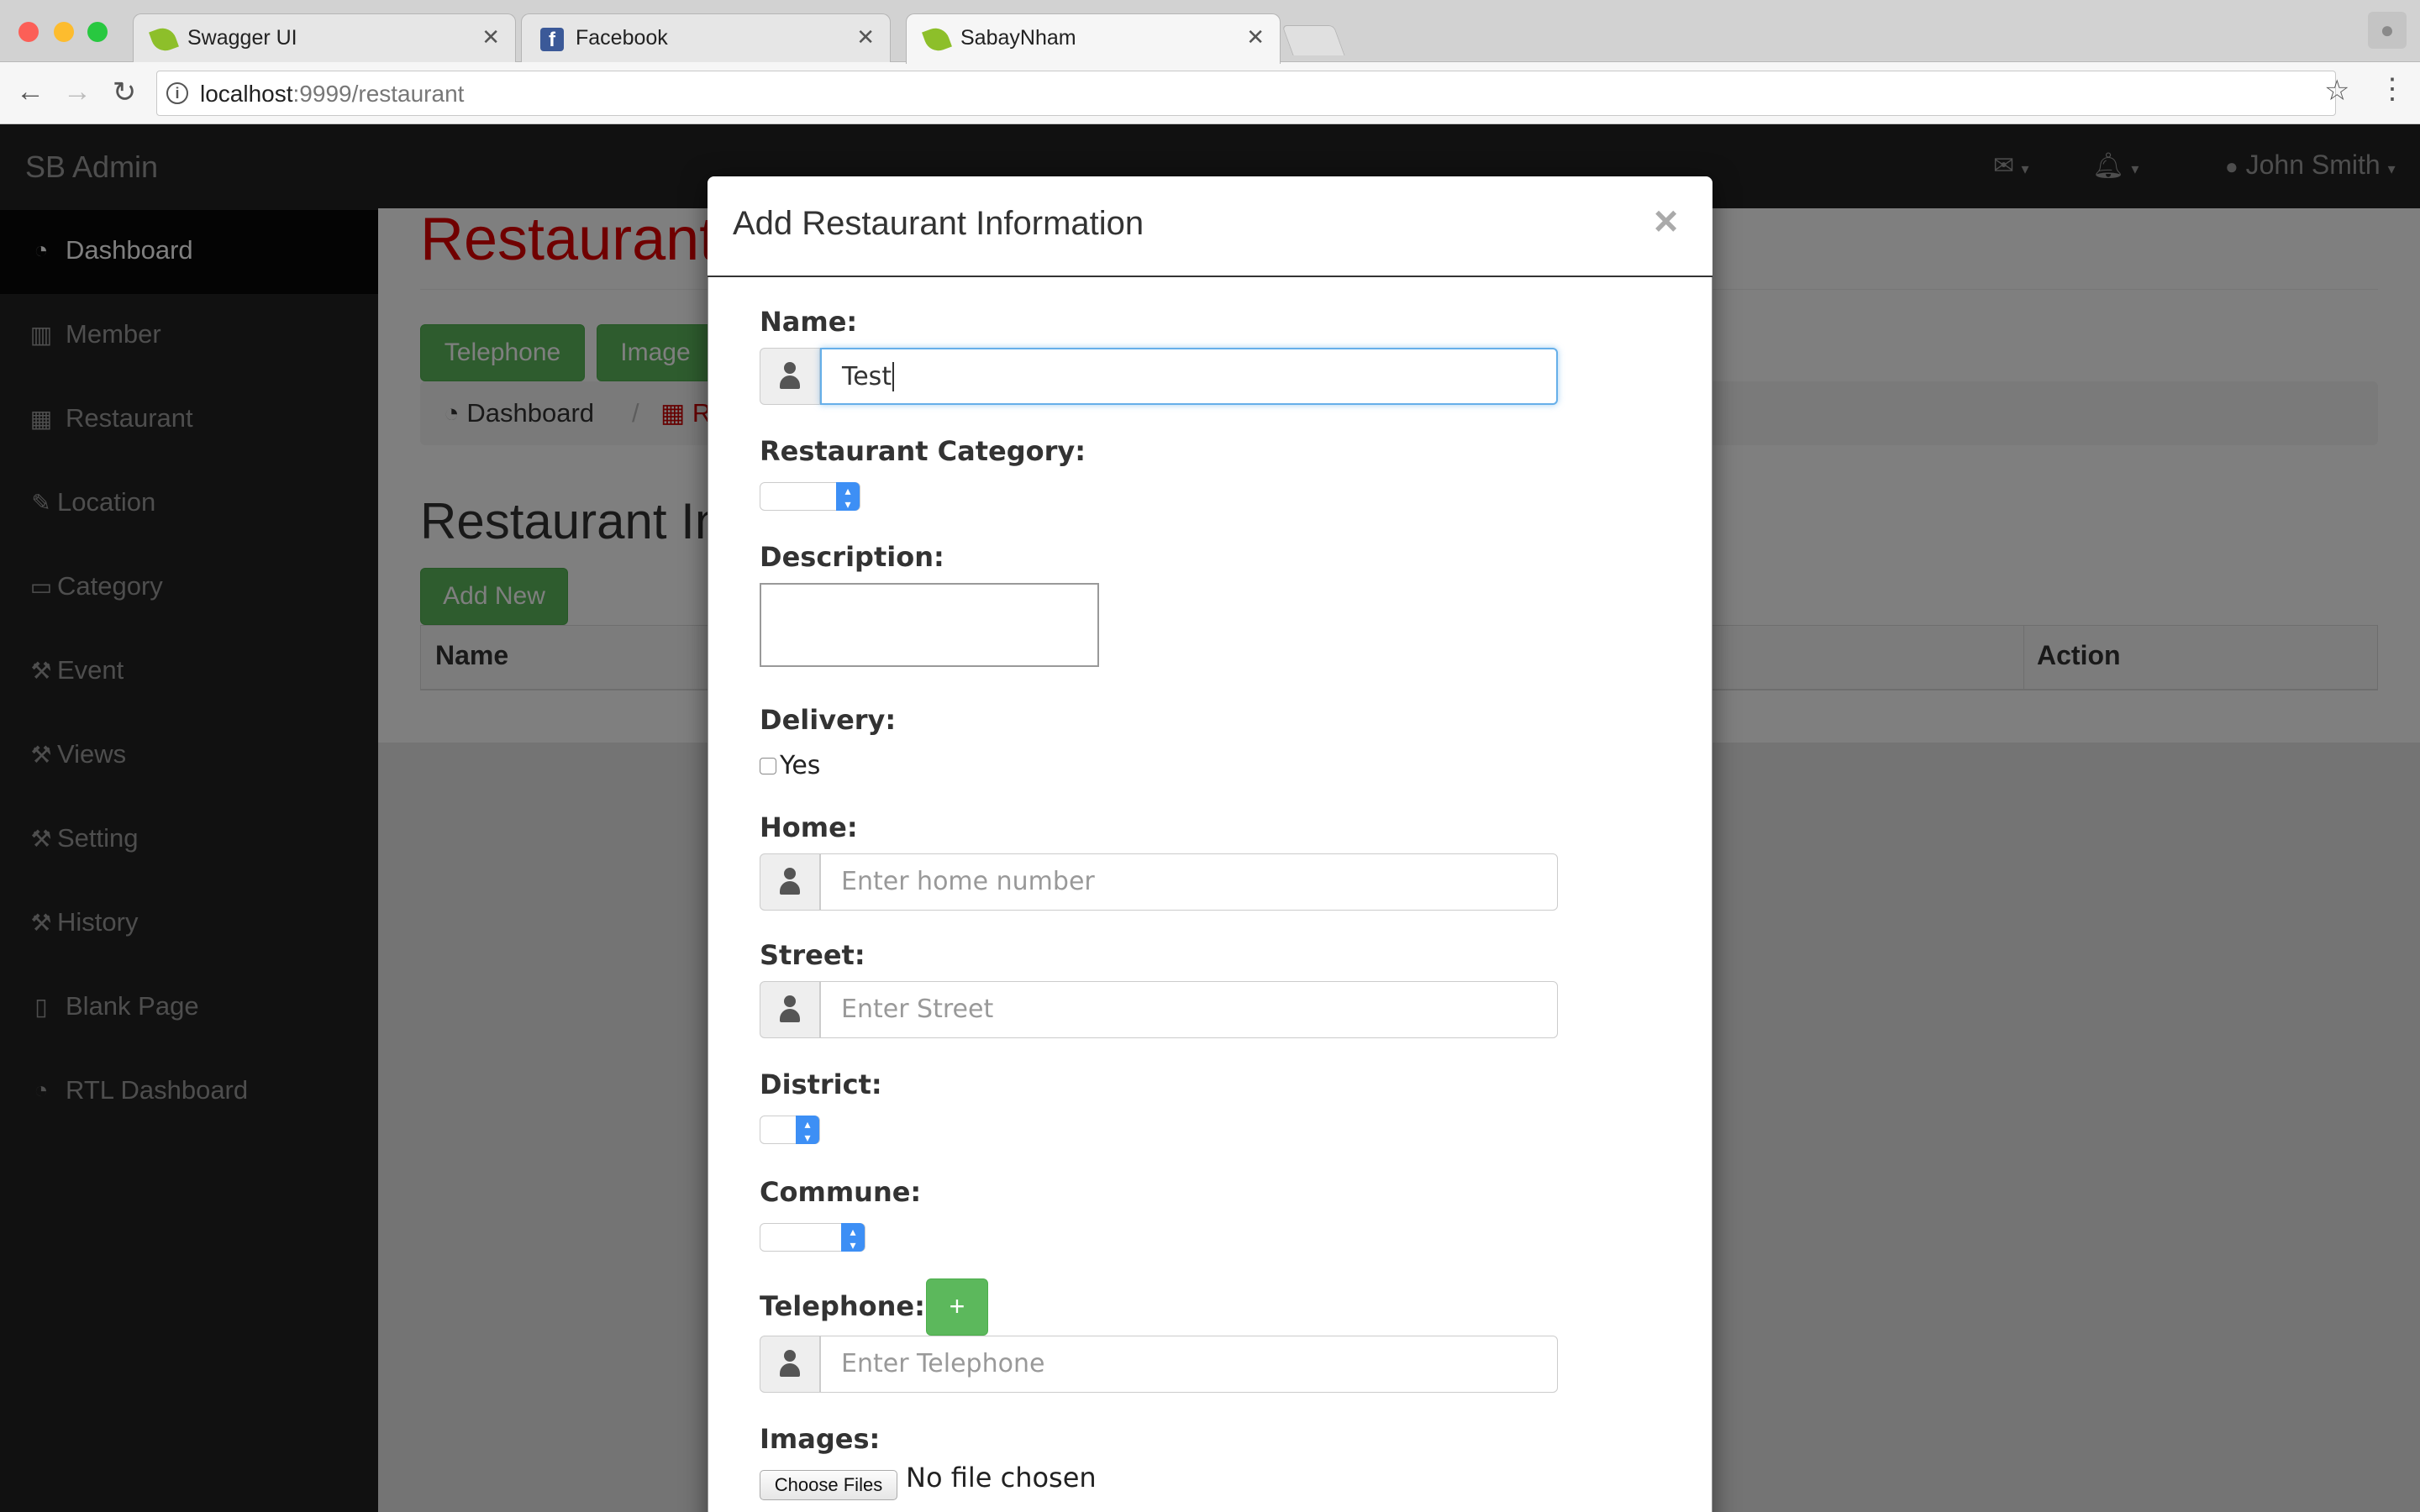  I want to click on no-file-status: No file chosen, so click(1001, 1478).